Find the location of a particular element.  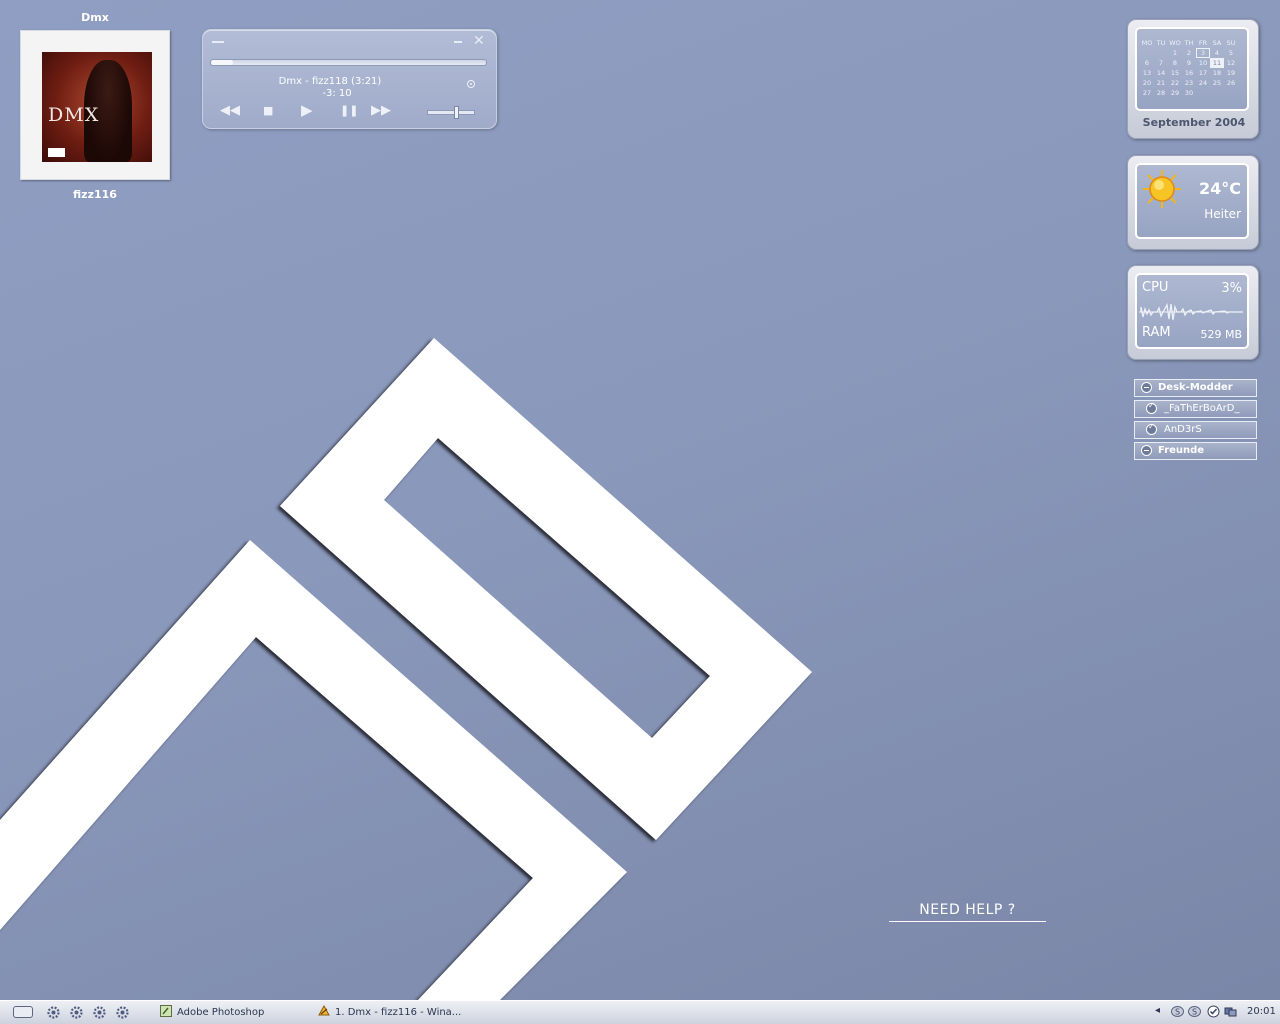

calendar-day: 28 is located at coordinates (1161, 93).